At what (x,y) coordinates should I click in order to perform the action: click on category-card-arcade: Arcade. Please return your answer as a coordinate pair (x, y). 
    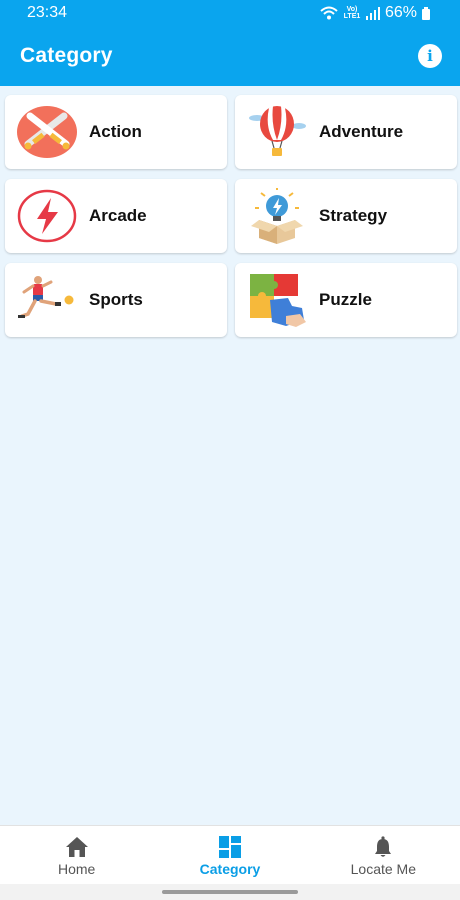
    Looking at the image, I should click on (116, 216).